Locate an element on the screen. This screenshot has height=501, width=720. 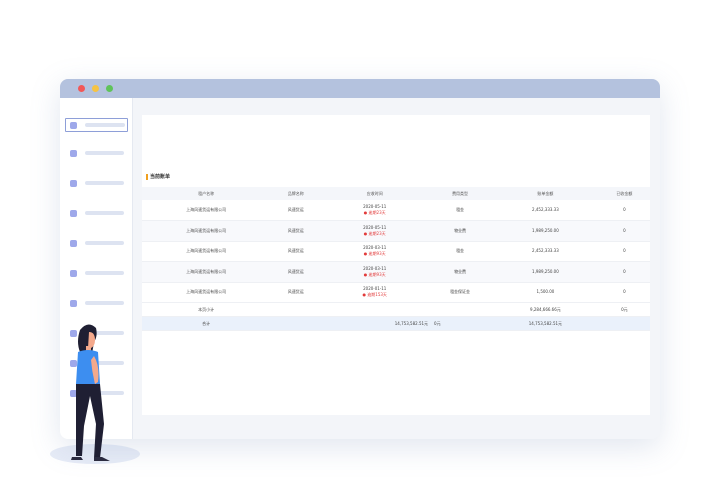
title-accent-mark is located at coordinates (147, 176).